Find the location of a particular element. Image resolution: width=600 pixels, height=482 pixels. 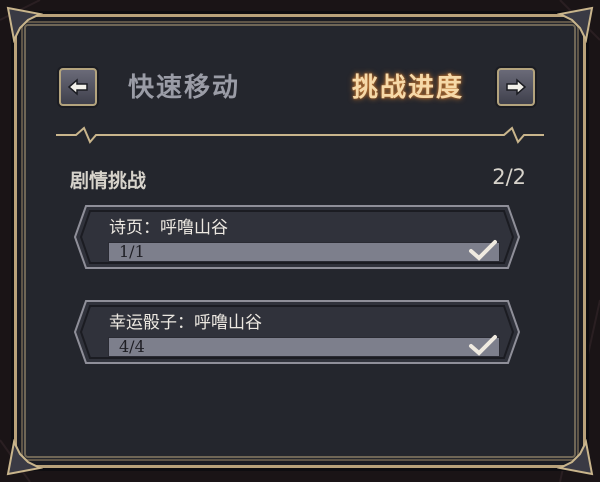

progress-text: 4/4 is located at coordinates (132, 346).